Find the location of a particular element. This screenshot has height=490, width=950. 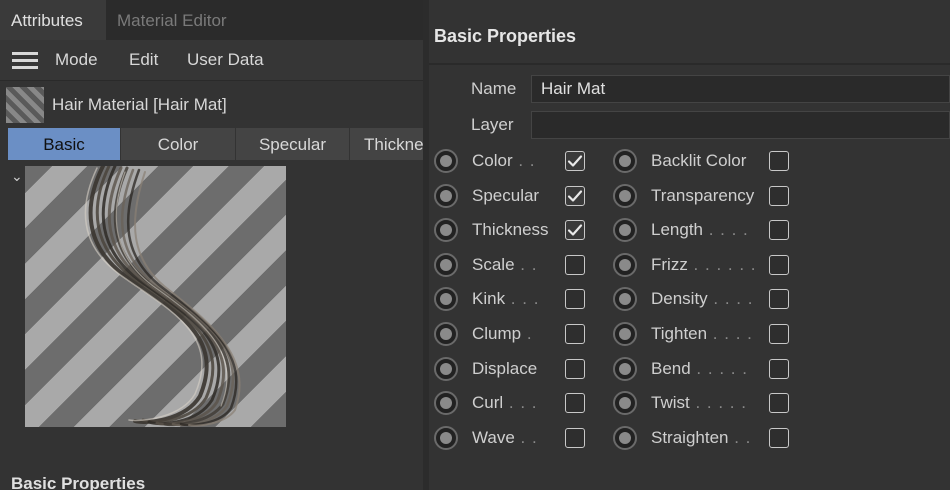

property-label-text: Thickness is located at coordinates (510, 230).